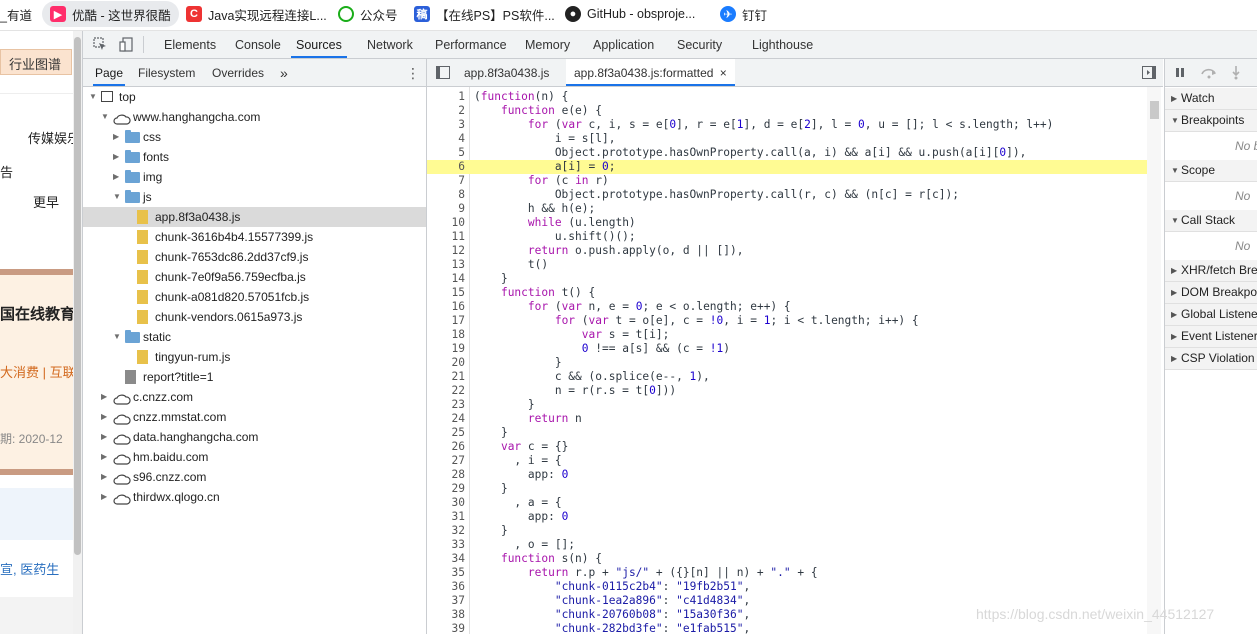  What do you see at coordinates (446, 321) in the screenshot?
I see `line-number: 17` at bounding box center [446, 321].